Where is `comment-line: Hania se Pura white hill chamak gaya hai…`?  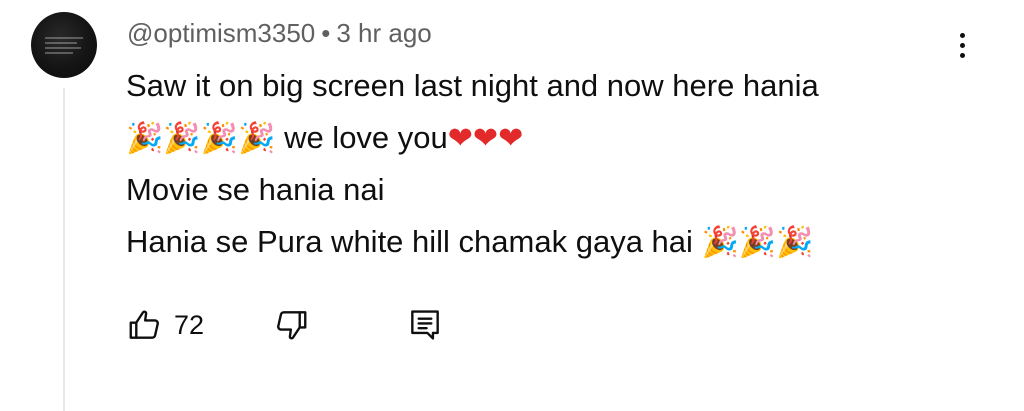
comment-line: Hania se Pura white hill chamak gaya hai… is located at coordinates (472, 242).